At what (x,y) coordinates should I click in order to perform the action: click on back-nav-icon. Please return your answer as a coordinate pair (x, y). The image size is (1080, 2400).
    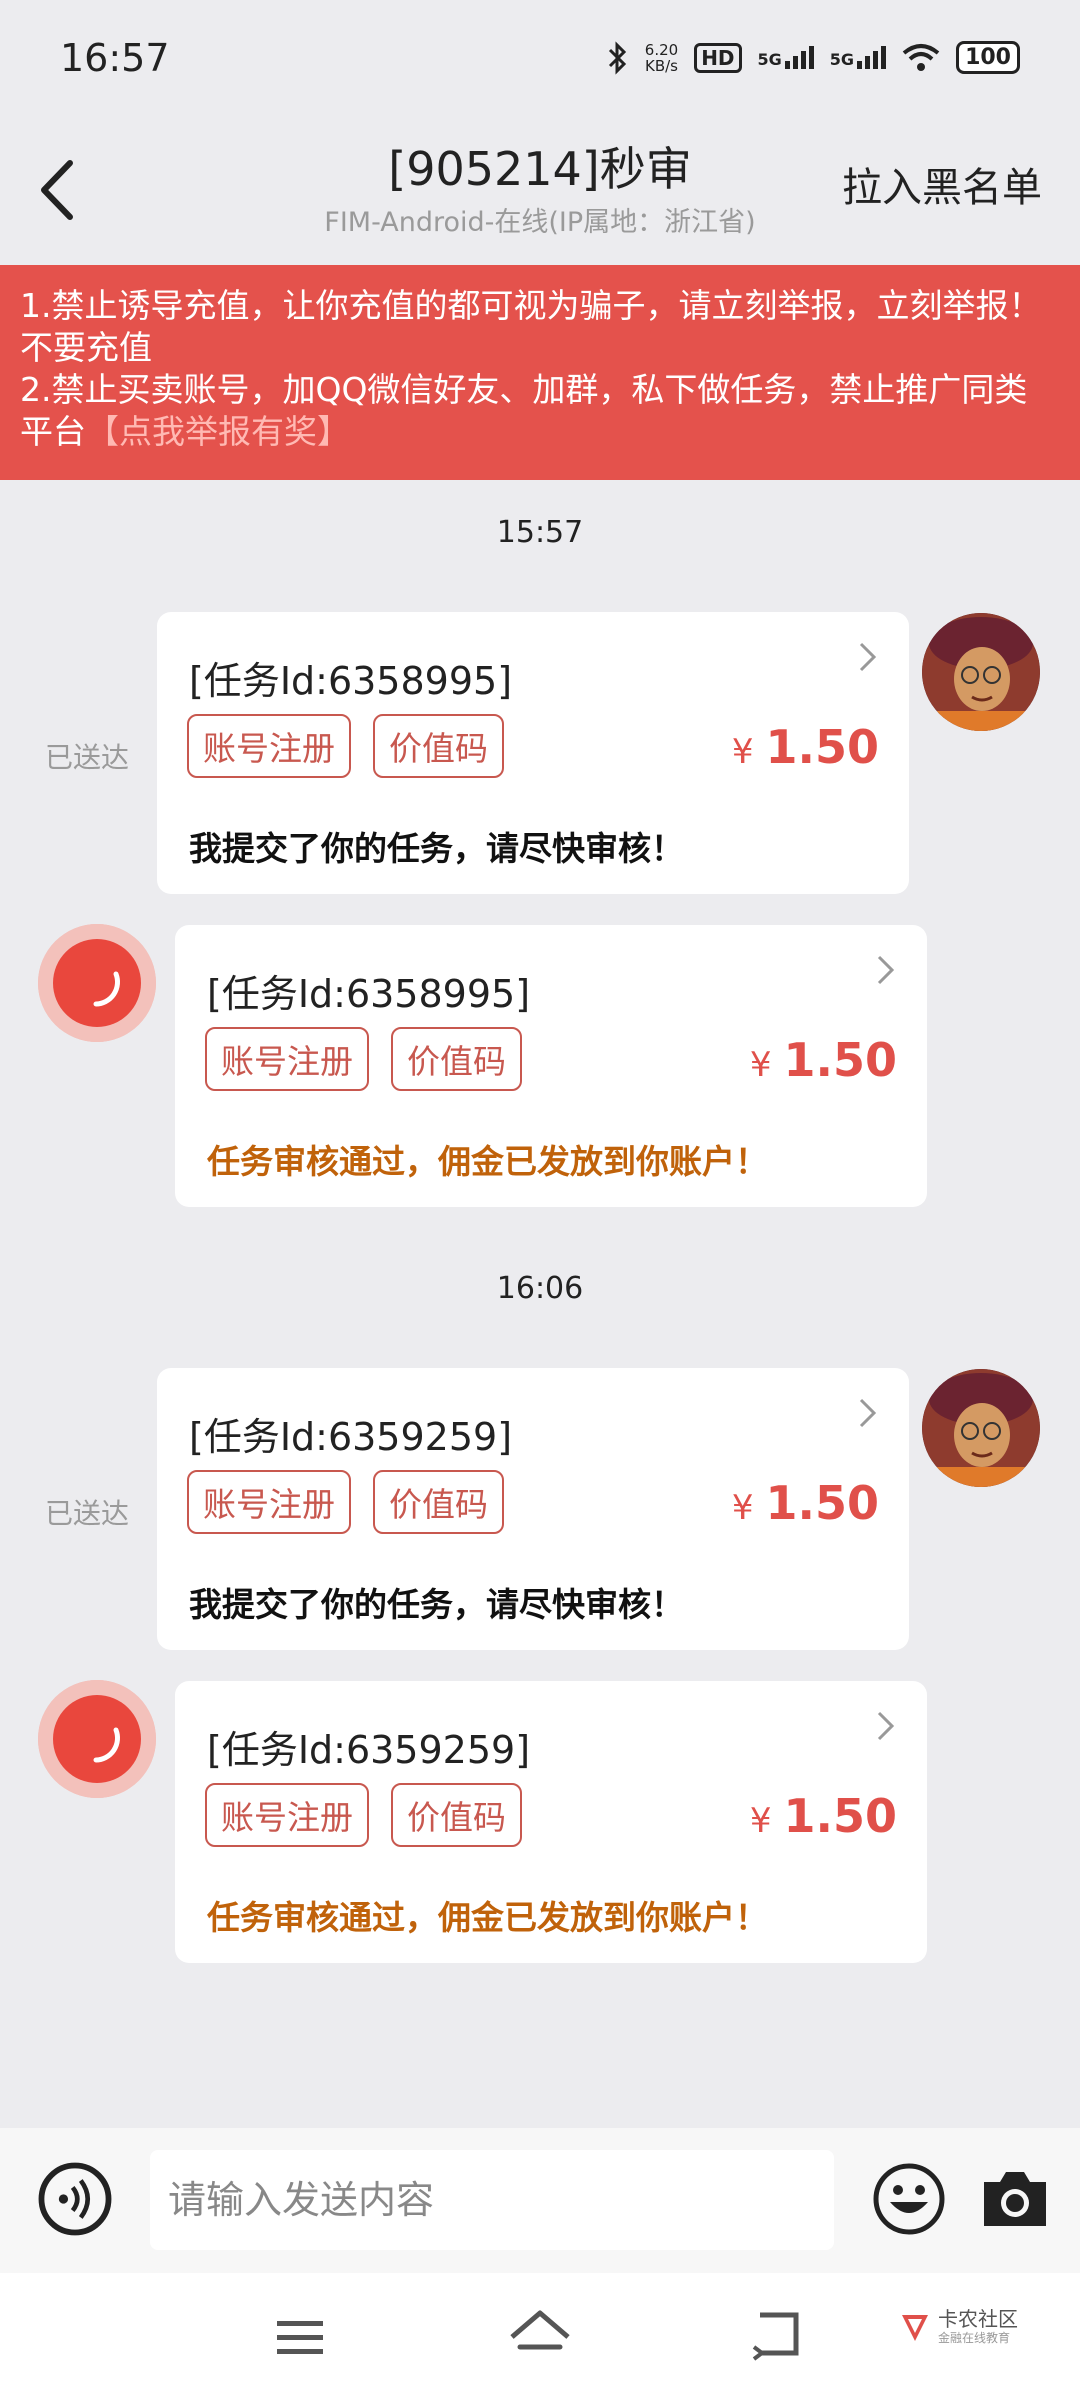
    Looking at the image, I should click on (779, 2334).